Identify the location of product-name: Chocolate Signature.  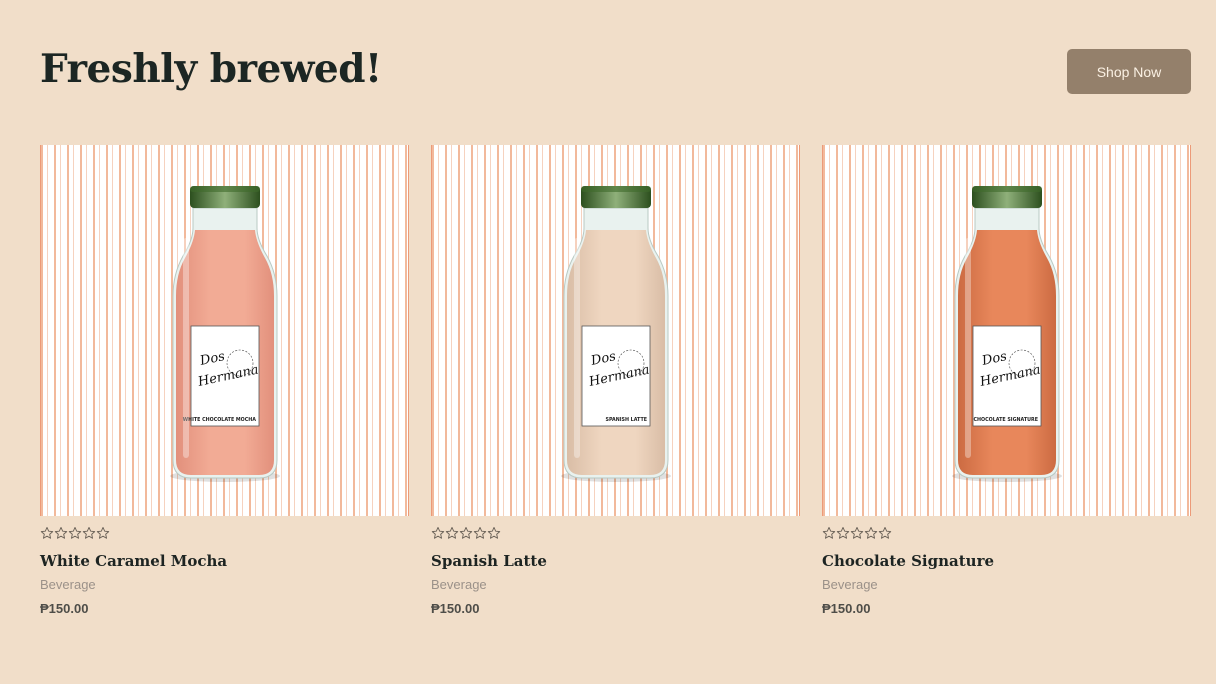
(1006, 561).